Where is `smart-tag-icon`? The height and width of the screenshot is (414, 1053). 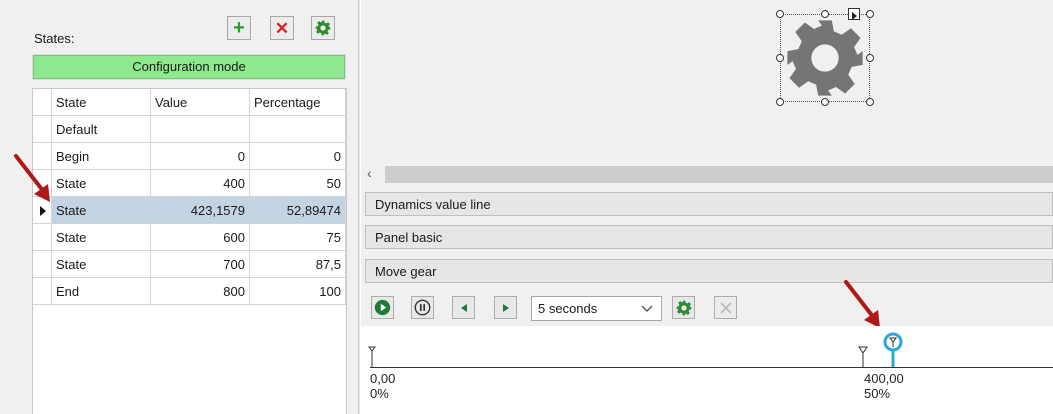
smart-tag-icon is located at coordinates (854, 14).